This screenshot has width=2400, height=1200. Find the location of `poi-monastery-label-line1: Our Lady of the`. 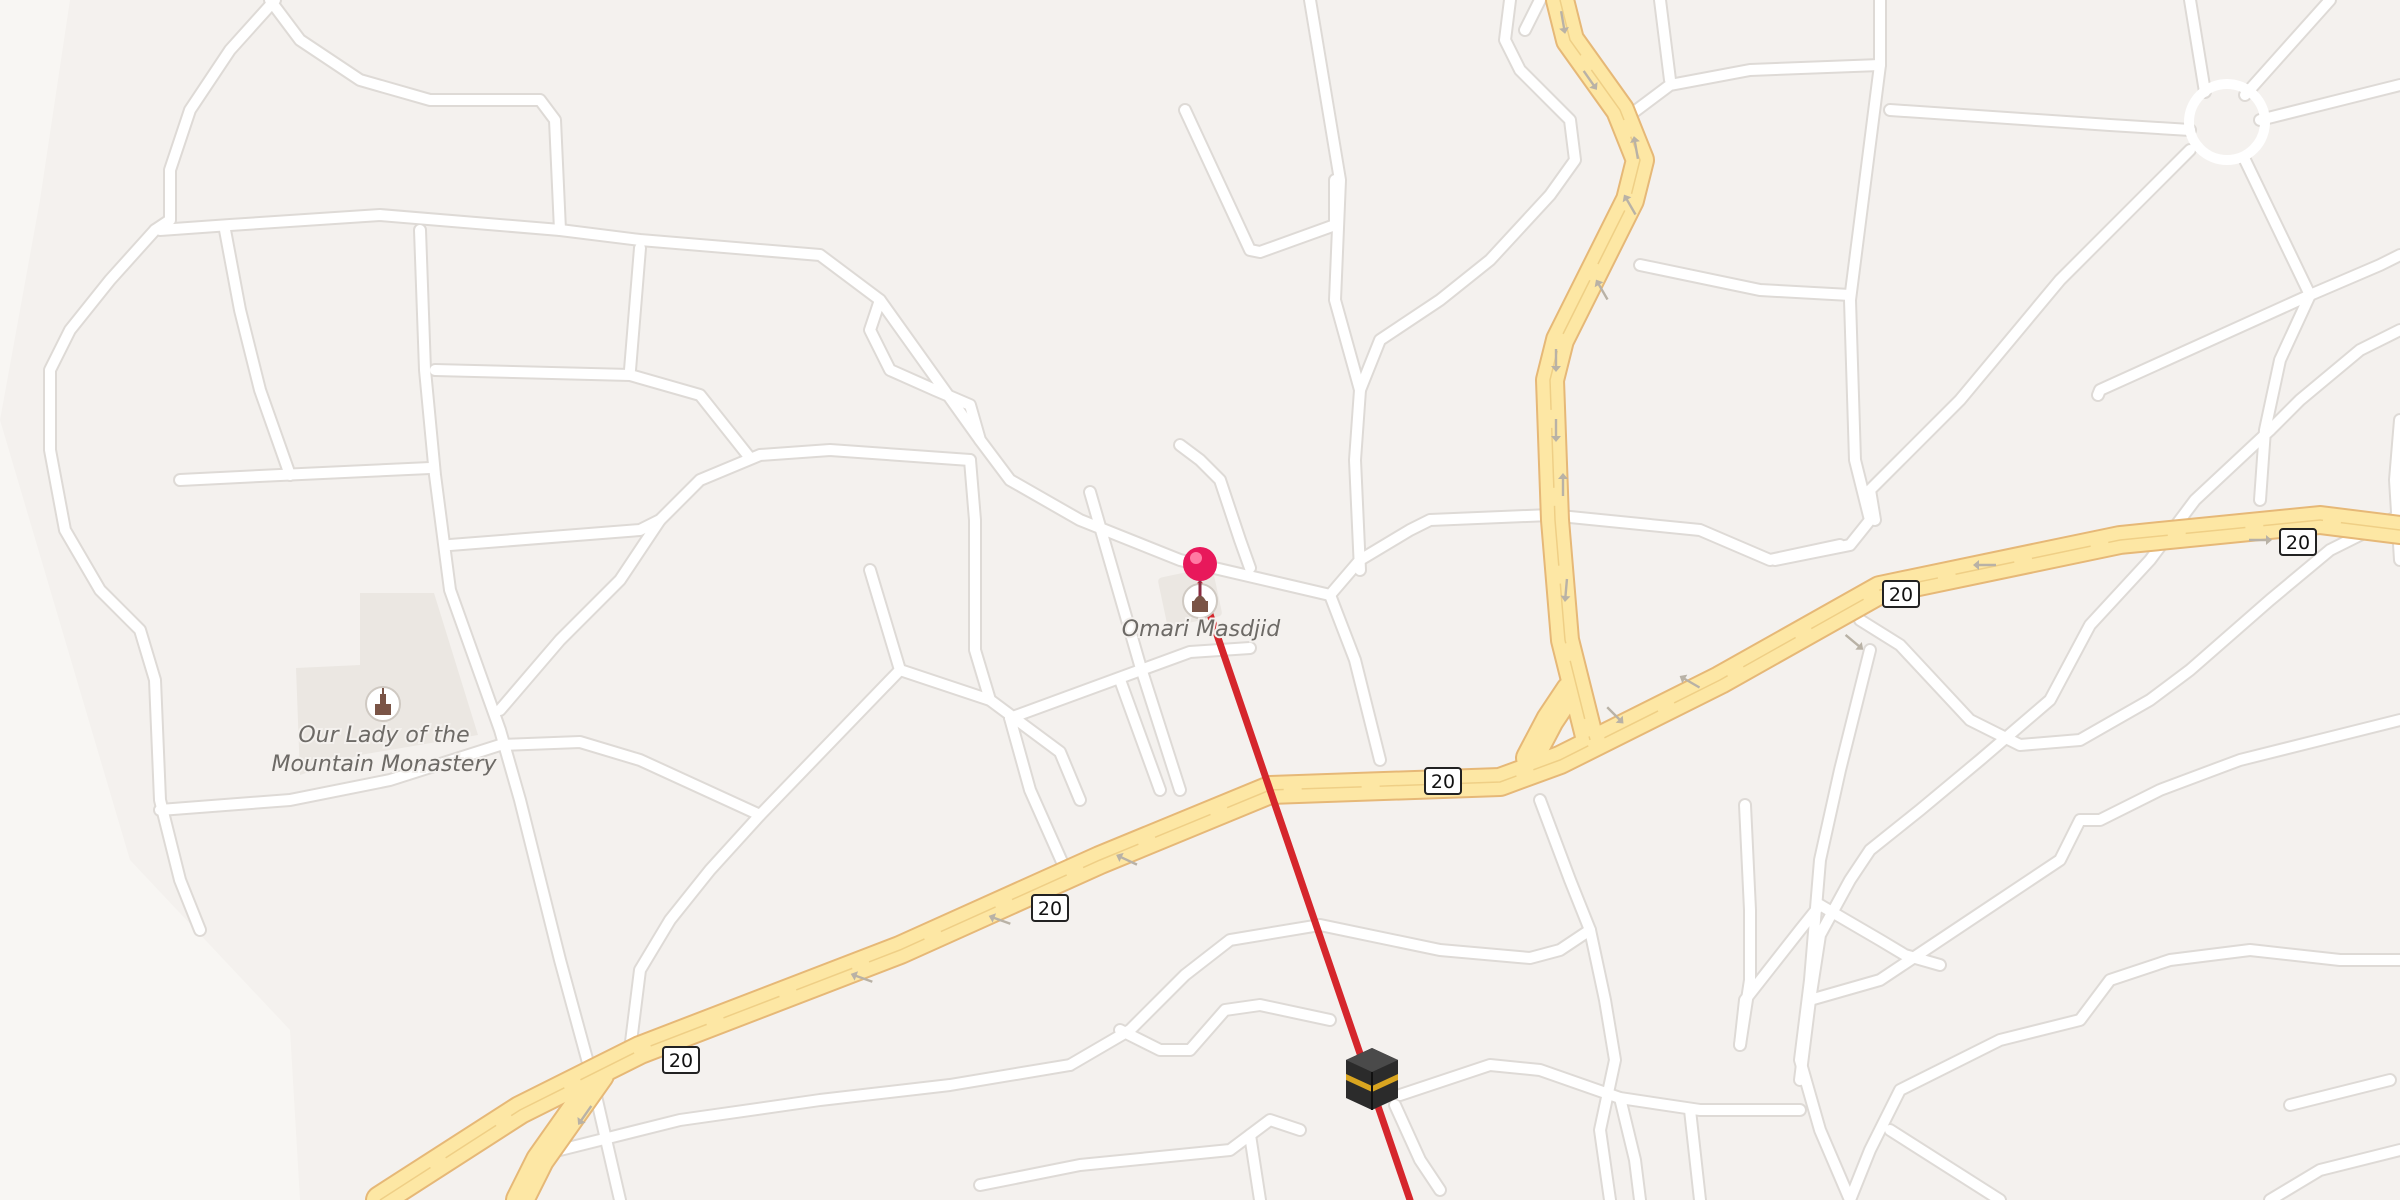

poi-monastery-label-line1: Our Lady of the is located at coordinates (383, 735).